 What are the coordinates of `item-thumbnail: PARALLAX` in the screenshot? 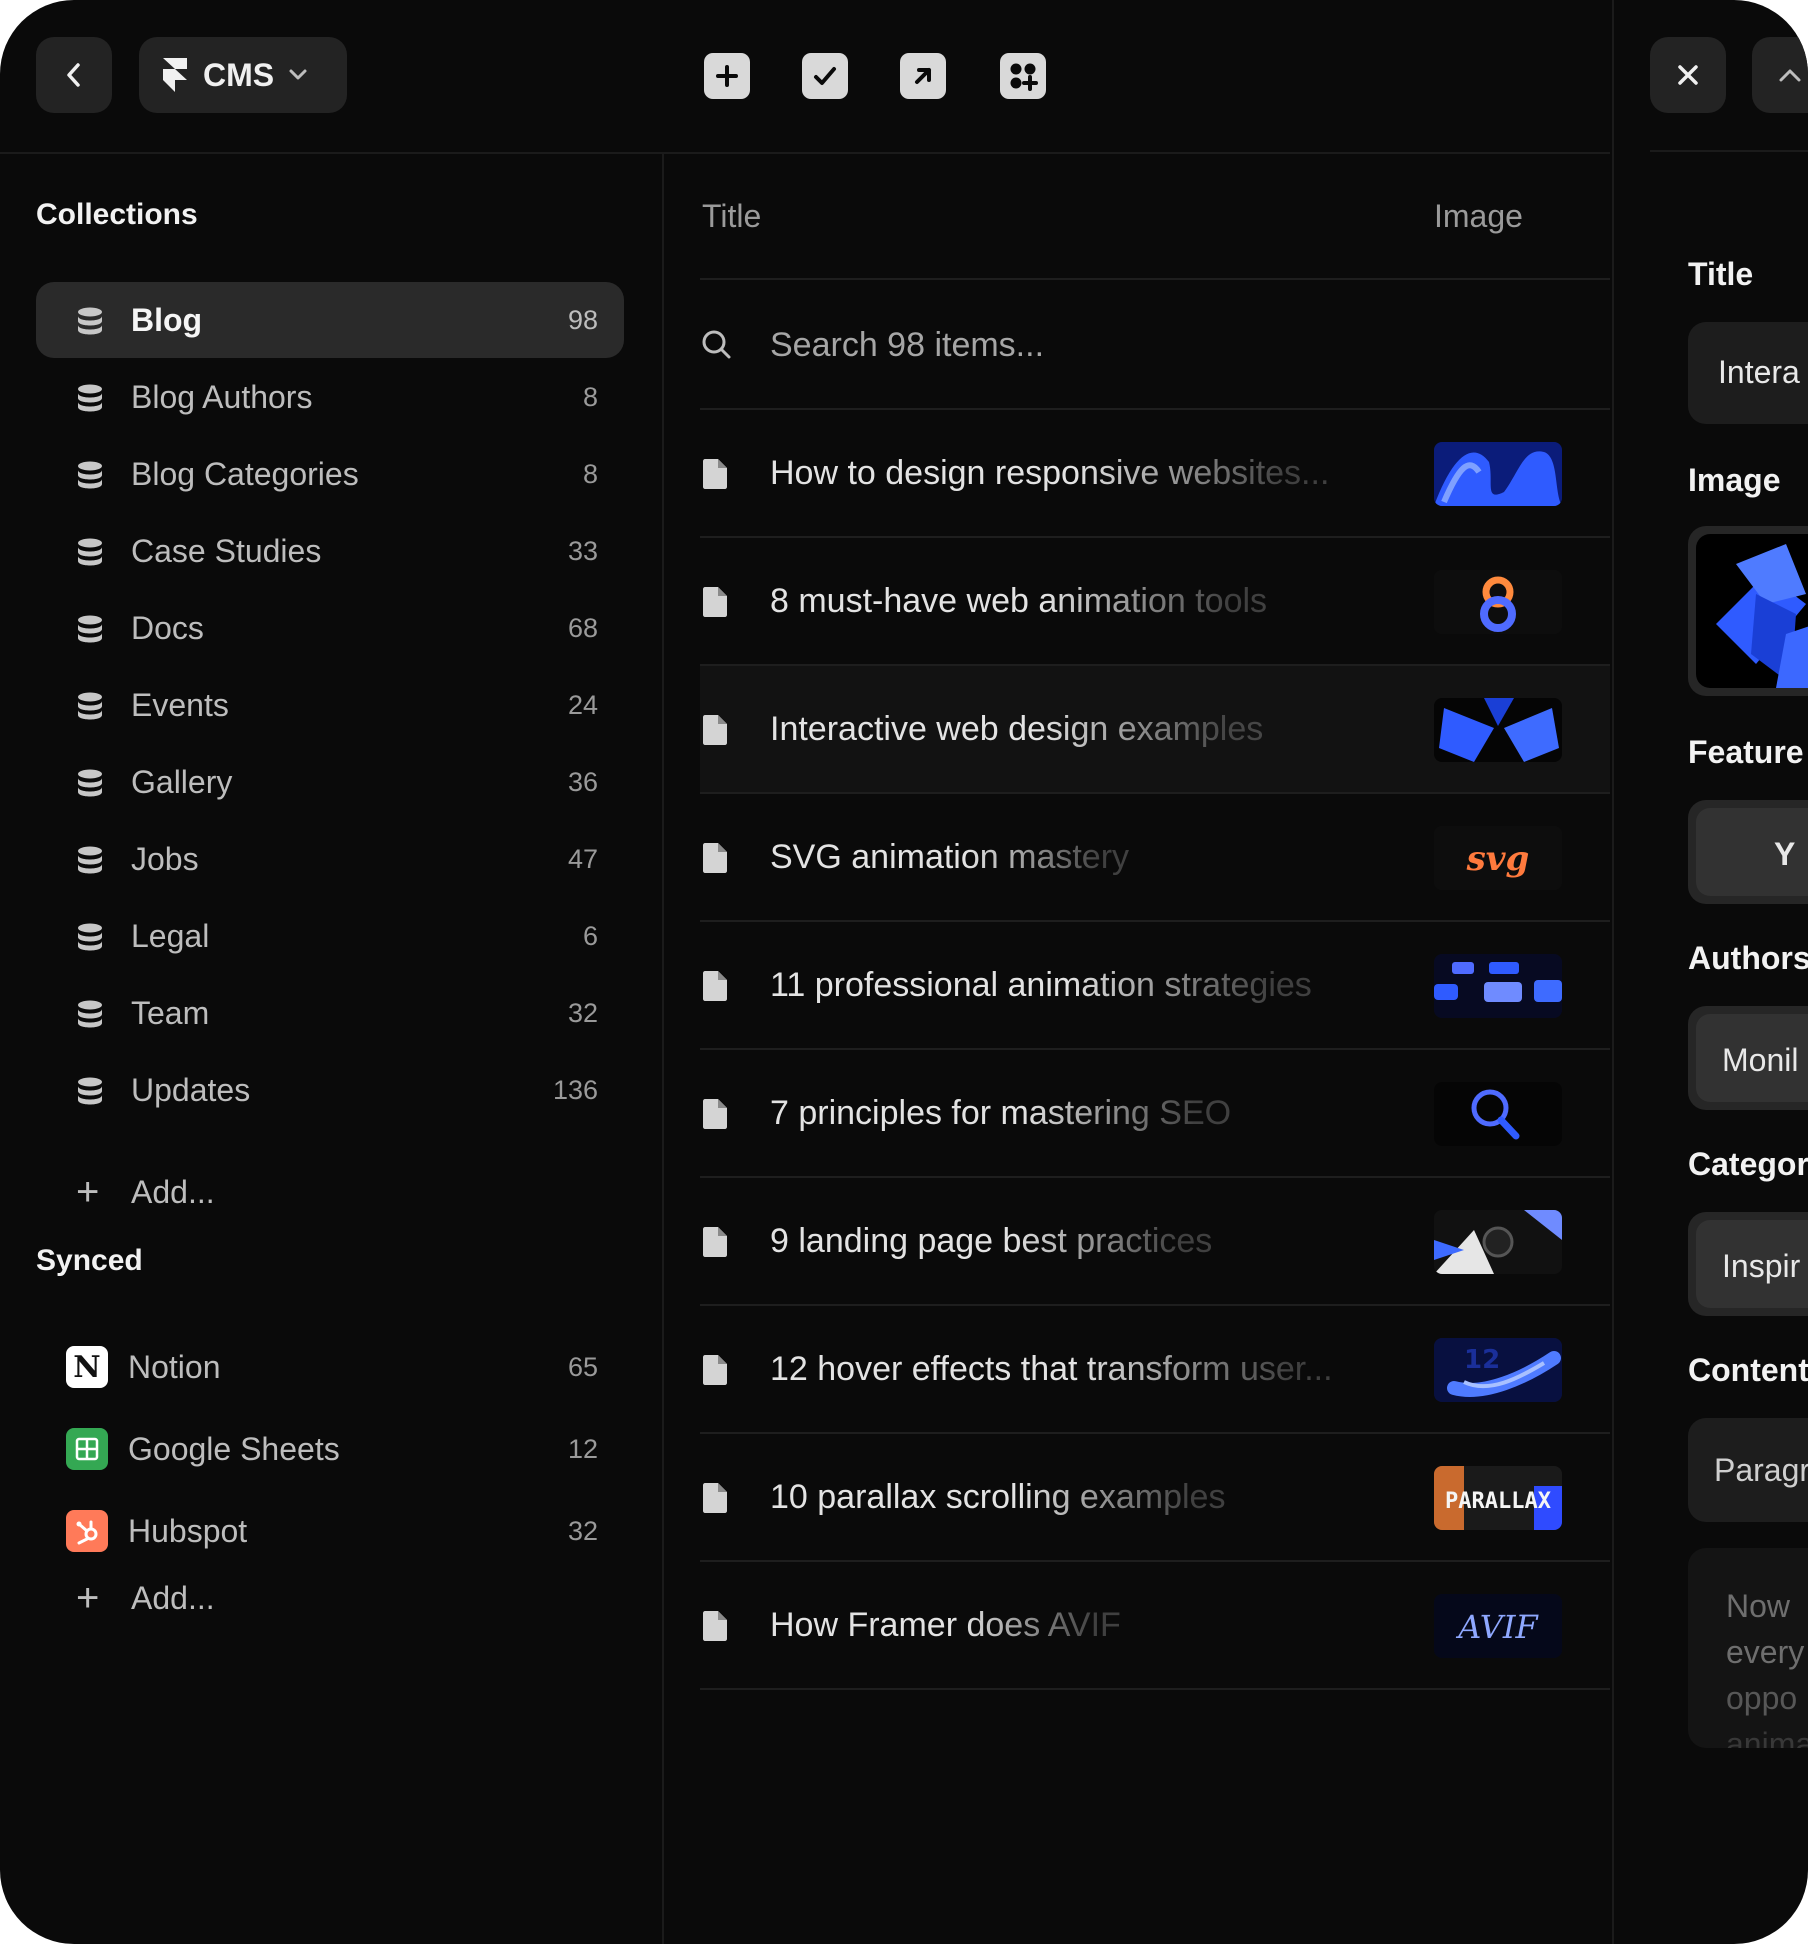 It's located at (1498, 1498).